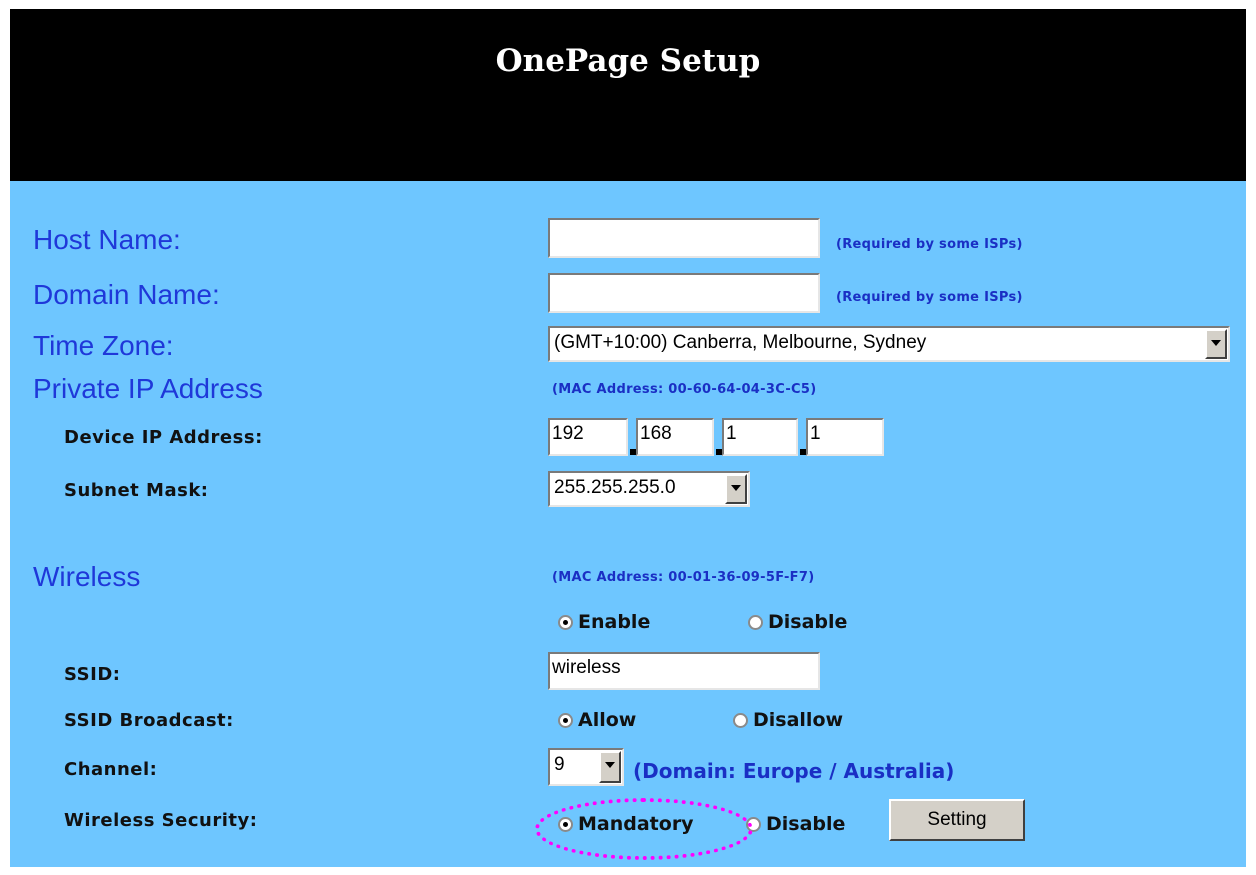 The width and height of the screenshot is (1256, 875). Describe the element at coordinates (107, 239) in the screenshot. I see `host-name-label: Host Name:` at that location.